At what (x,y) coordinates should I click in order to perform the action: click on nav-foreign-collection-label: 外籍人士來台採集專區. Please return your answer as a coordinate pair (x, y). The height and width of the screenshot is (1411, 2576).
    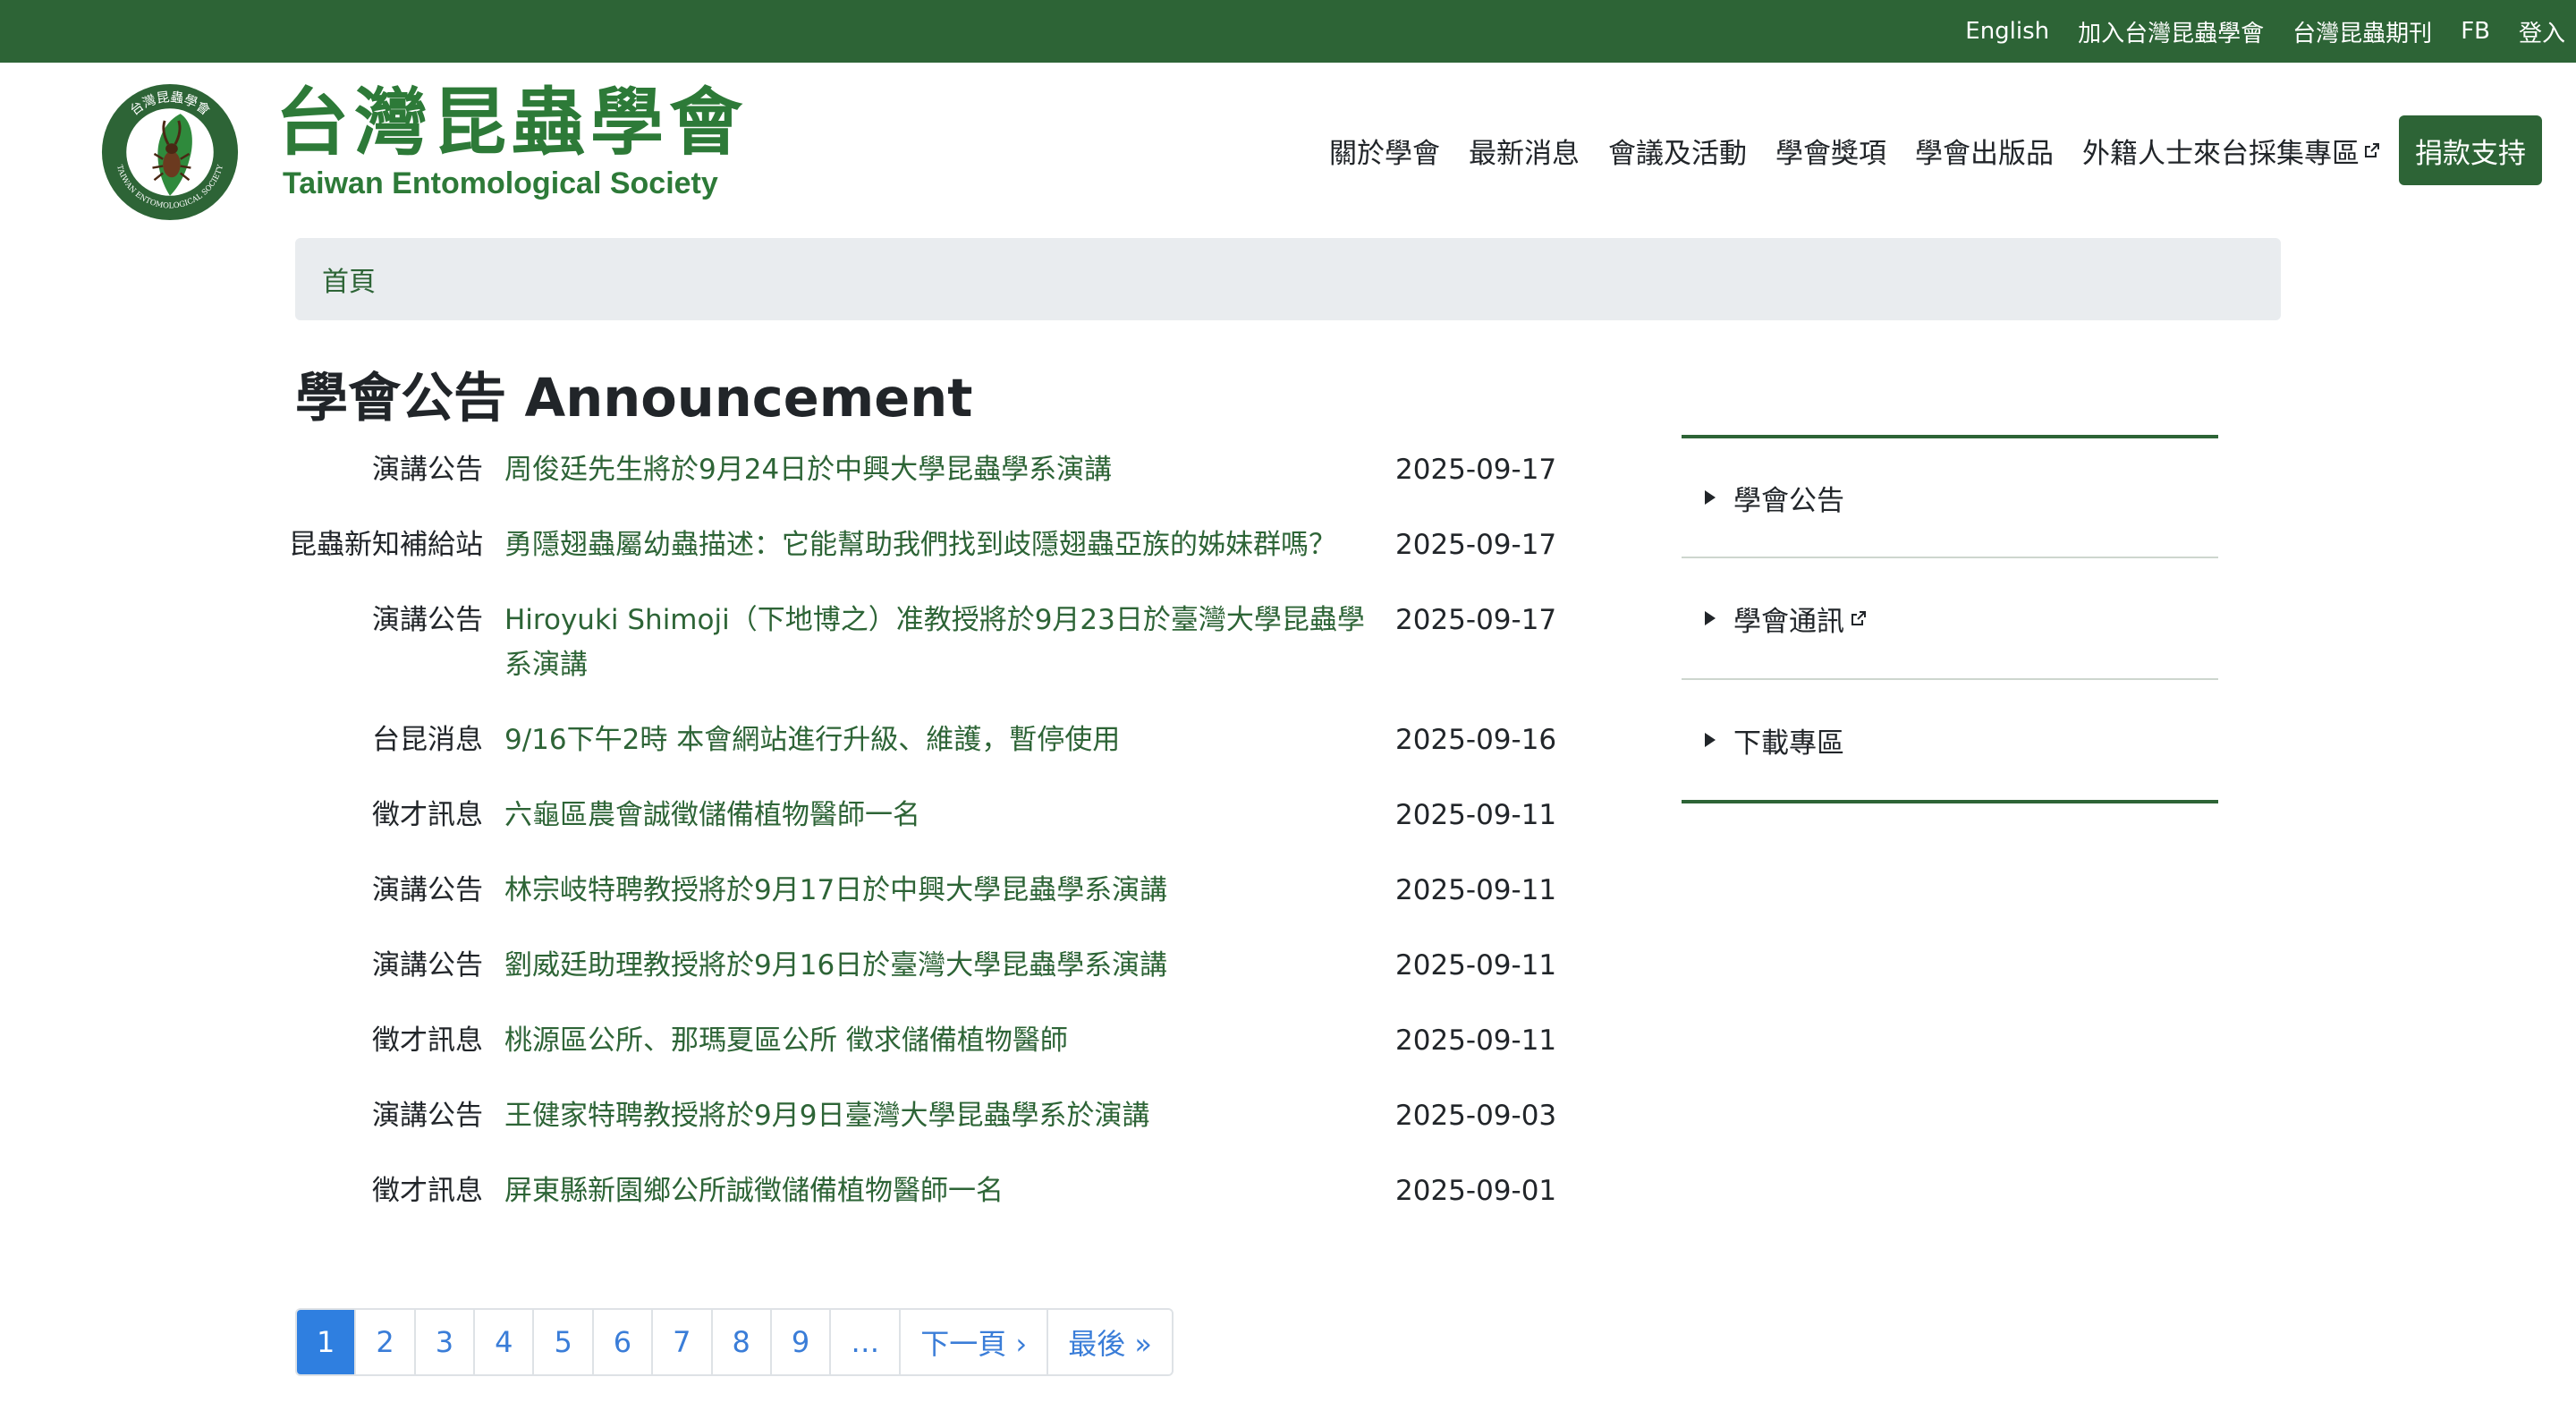
    Looking at the image, I should click on (2221, 153).